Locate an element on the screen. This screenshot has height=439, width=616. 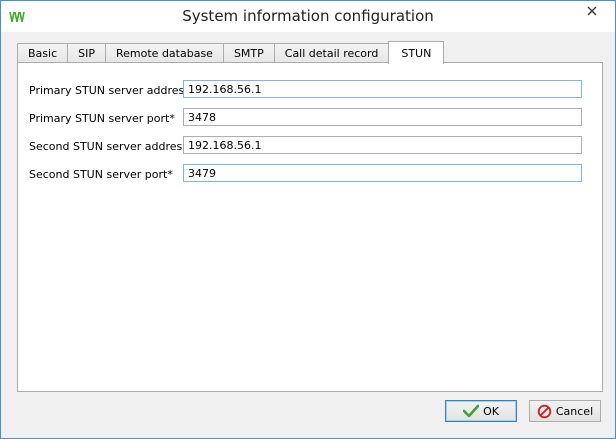
title-bar: System information configuration is located at coordinates (308, 16).